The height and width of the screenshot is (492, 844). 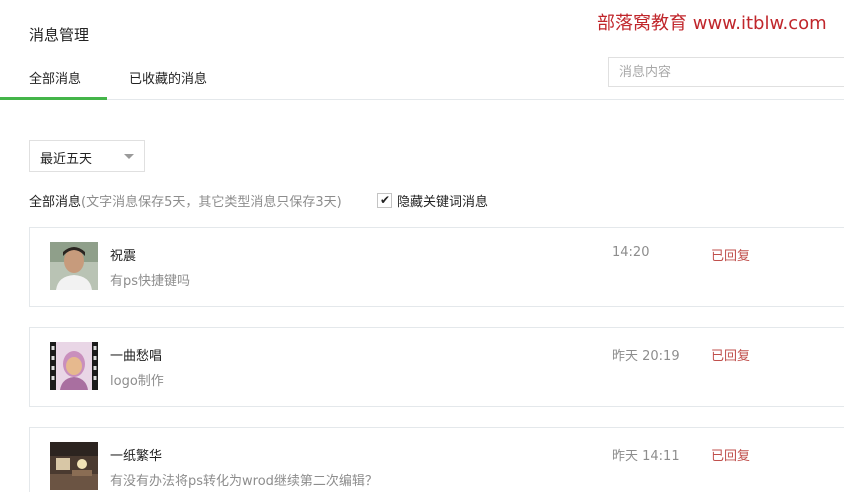 What do you see at coordinates (136, 456) in the screenshot?
I see `sender-name: 一纸繁华` at bounding box center [136, 456].